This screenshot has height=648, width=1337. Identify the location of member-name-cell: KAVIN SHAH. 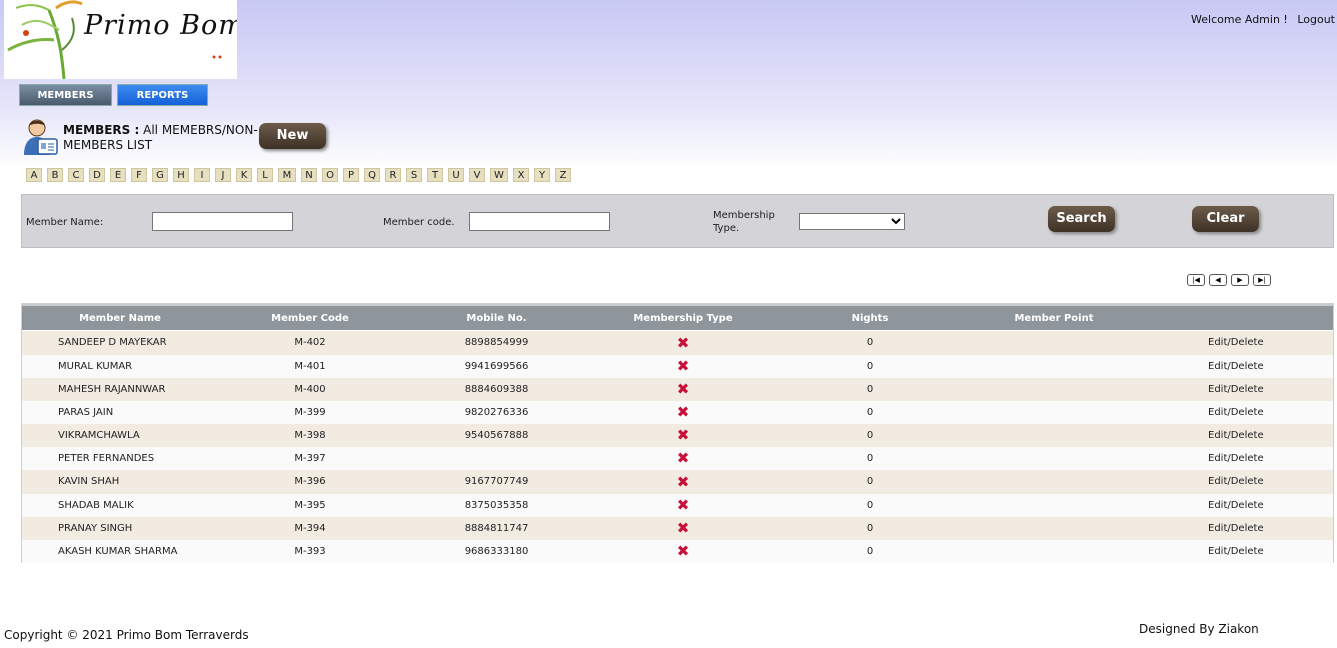
(89, 481).